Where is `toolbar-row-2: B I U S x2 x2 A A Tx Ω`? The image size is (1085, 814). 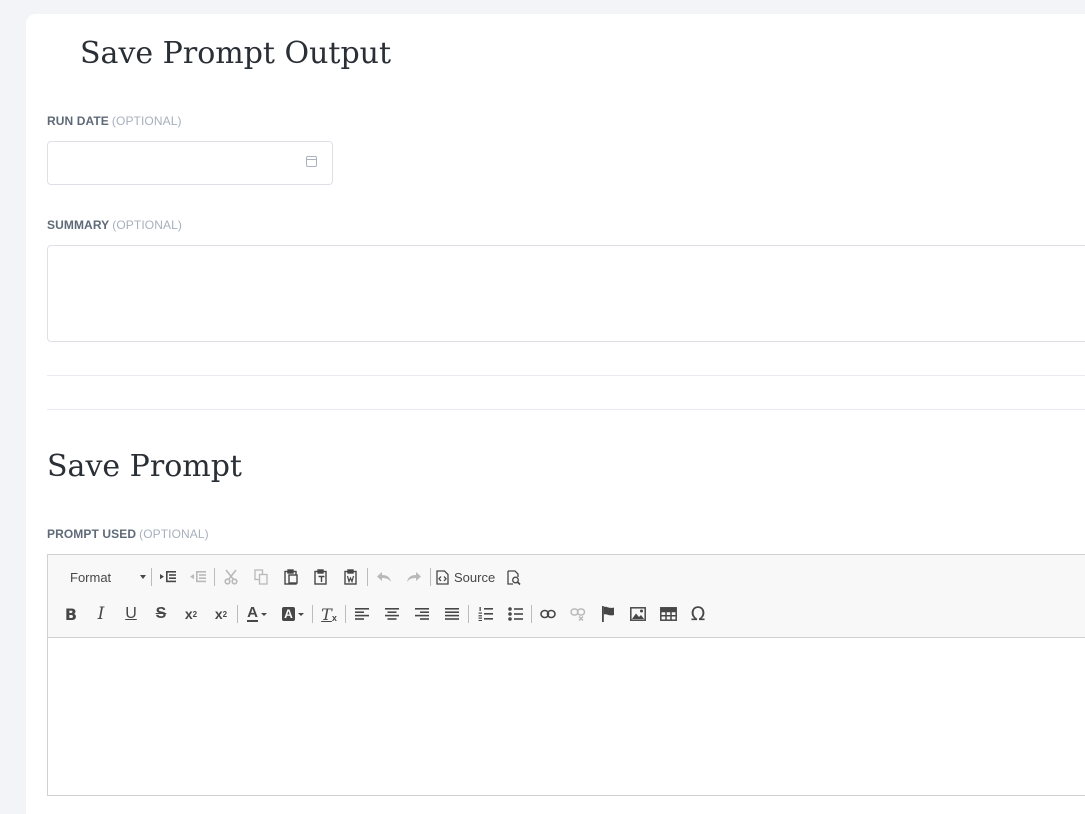 toolbar-row-2: B I U S x2 x2 A A Tx Ω is located at coordinates (384, 614).